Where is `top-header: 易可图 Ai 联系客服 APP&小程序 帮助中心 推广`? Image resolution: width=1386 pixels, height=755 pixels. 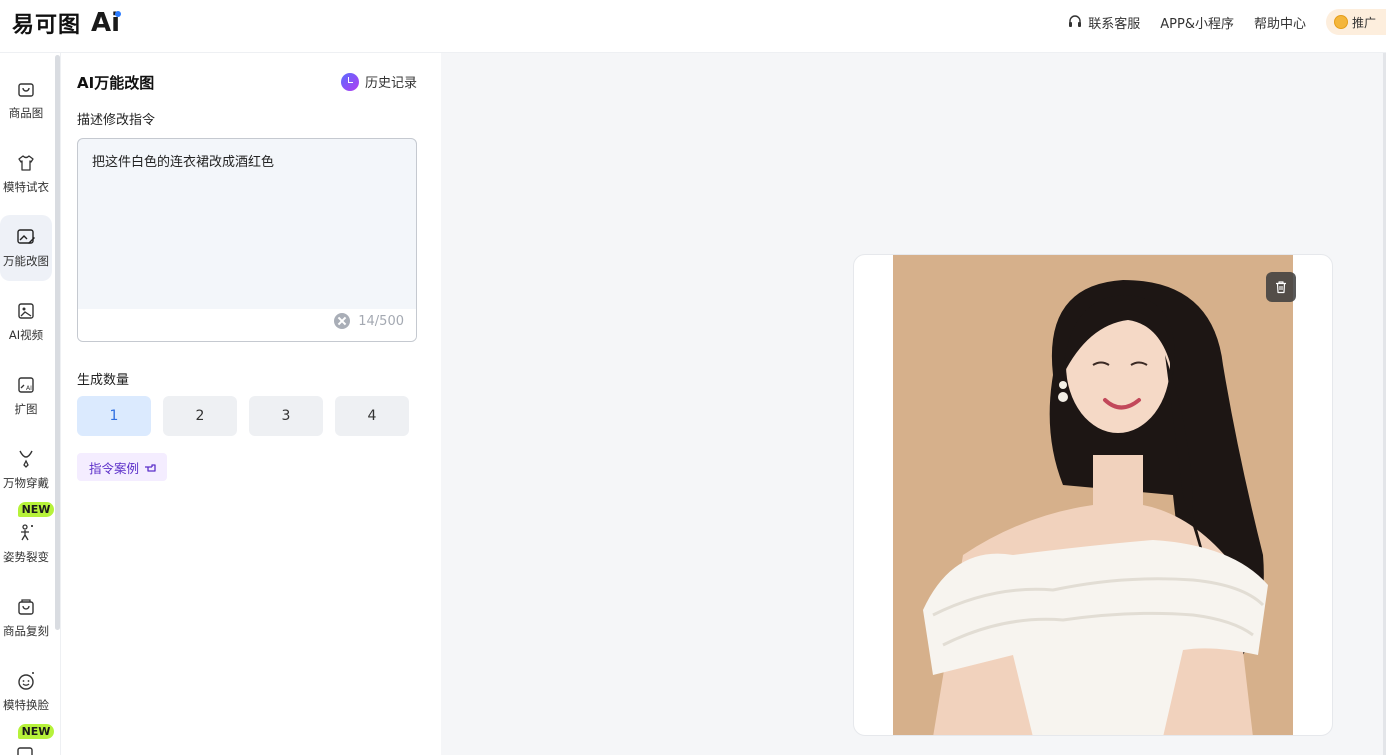 top-header: 易可图 Ai 联系客服 APP&小程序 帮助中心 推广 is located at coordinates (693, 26).